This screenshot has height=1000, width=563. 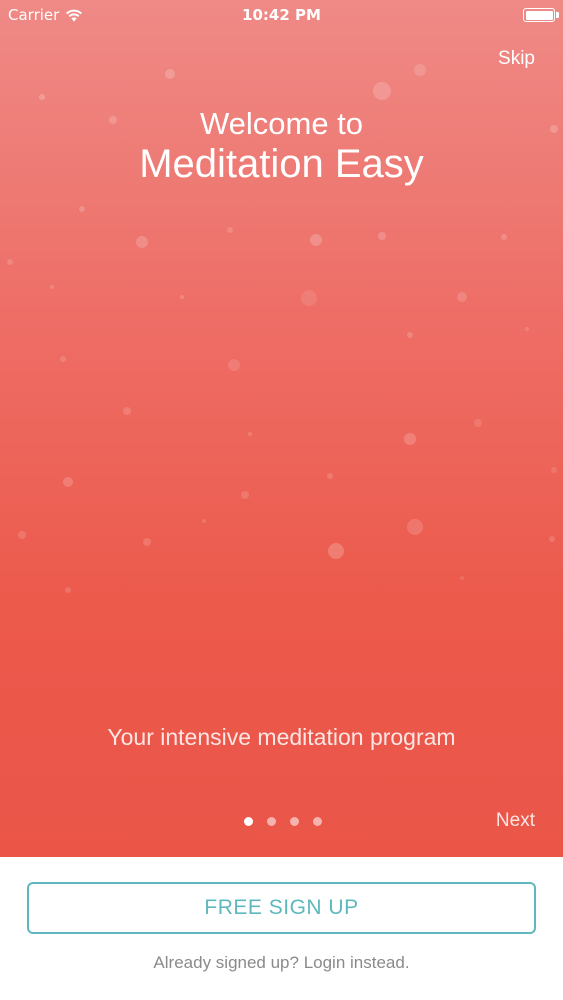 I want to click on battery-fill, so click(x=539, y=15).